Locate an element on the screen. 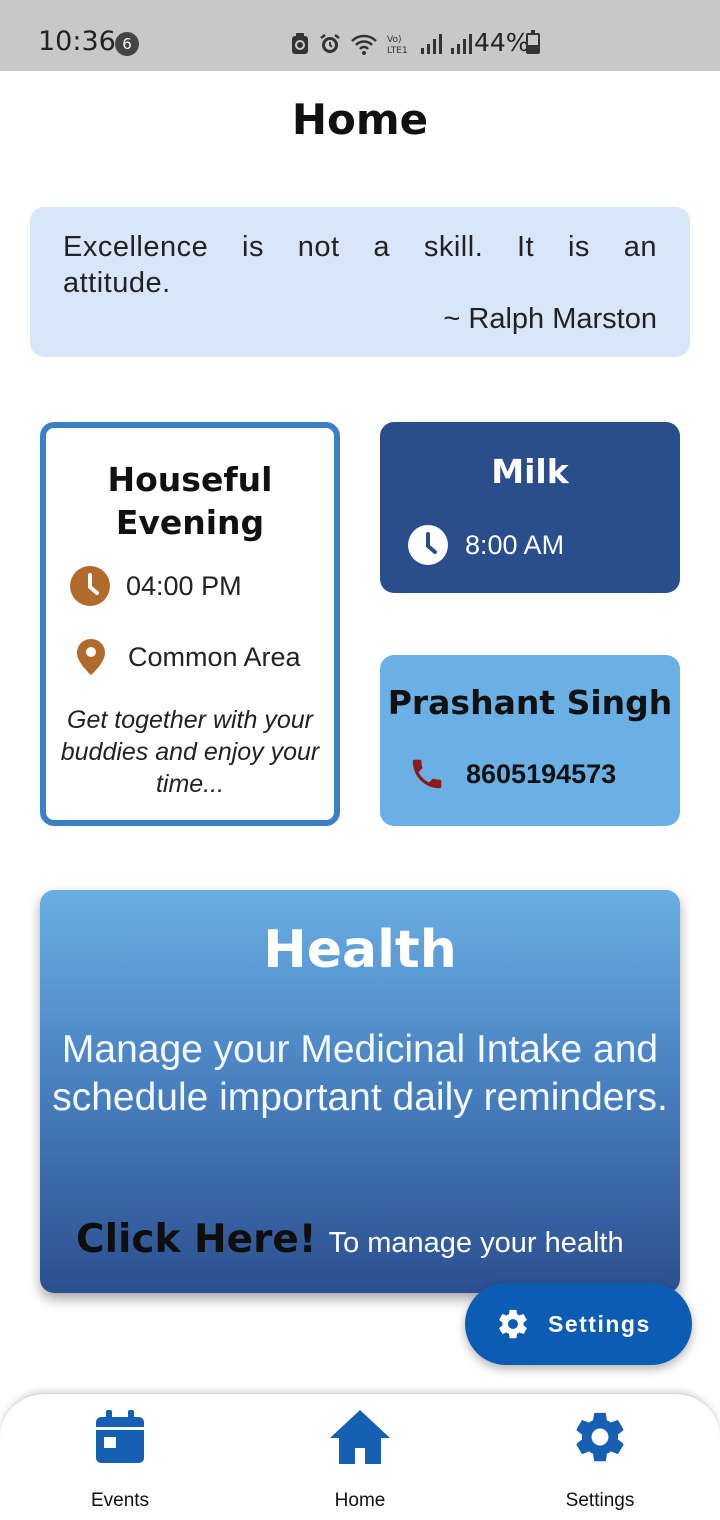  volte-icon: Vo)LTE1 is located at coordinates (397, 45).